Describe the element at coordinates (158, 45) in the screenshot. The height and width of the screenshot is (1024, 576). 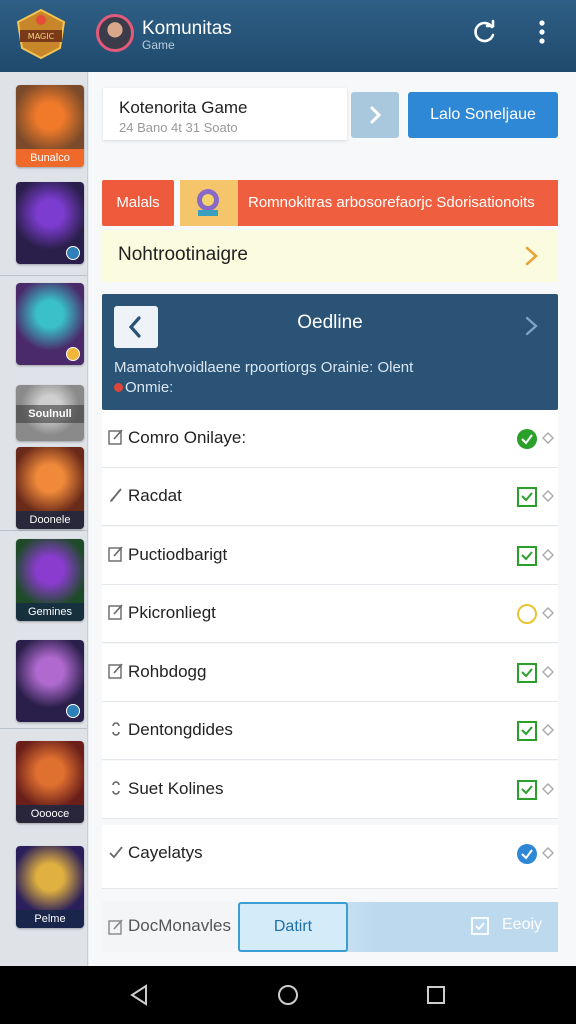
I see `page-subtitle: Game` at that location.